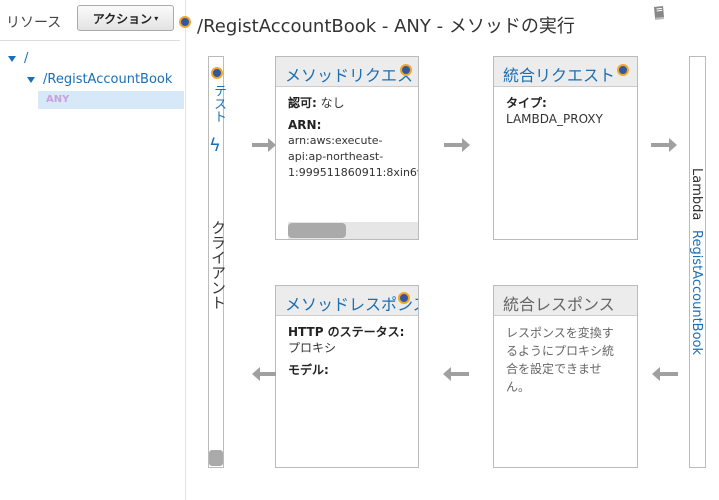 This screenshot has width=719, height=500. I want to click on lambda-function-label: Lambda RegistAccountBook, so click(696, 262).